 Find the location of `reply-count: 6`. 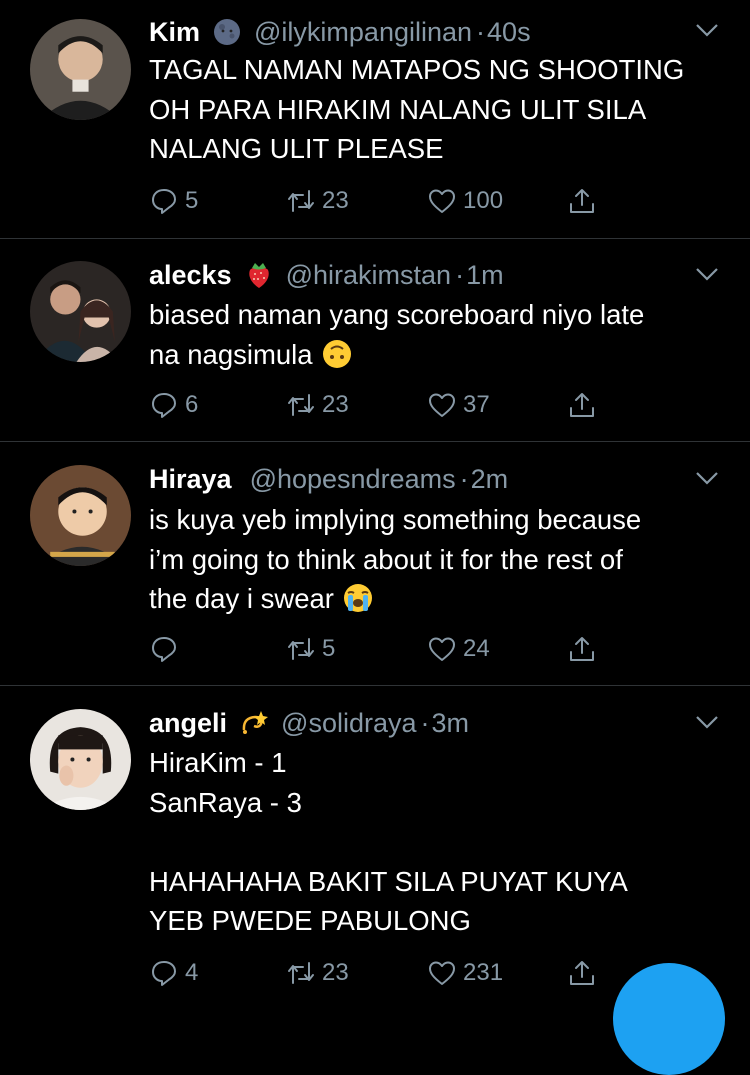

reply-count: 6 is located at coordinates (192, 404).